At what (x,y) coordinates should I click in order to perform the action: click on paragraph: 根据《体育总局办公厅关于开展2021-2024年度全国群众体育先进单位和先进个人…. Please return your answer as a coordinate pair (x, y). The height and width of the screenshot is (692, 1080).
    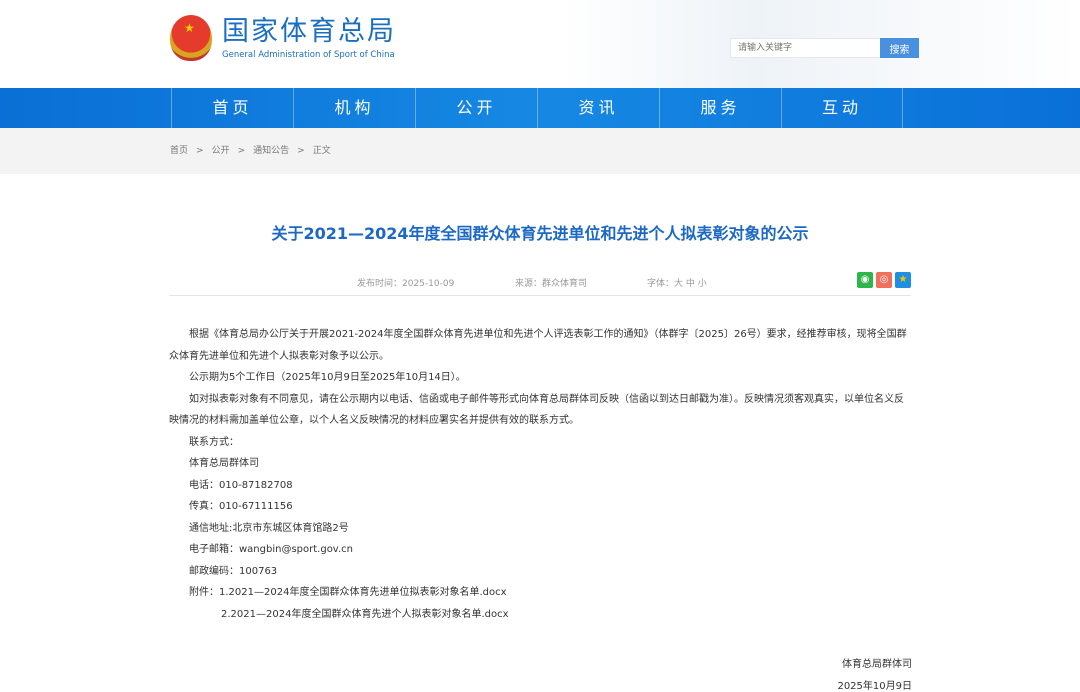
    Looking at the image, I should click on (538, 345).